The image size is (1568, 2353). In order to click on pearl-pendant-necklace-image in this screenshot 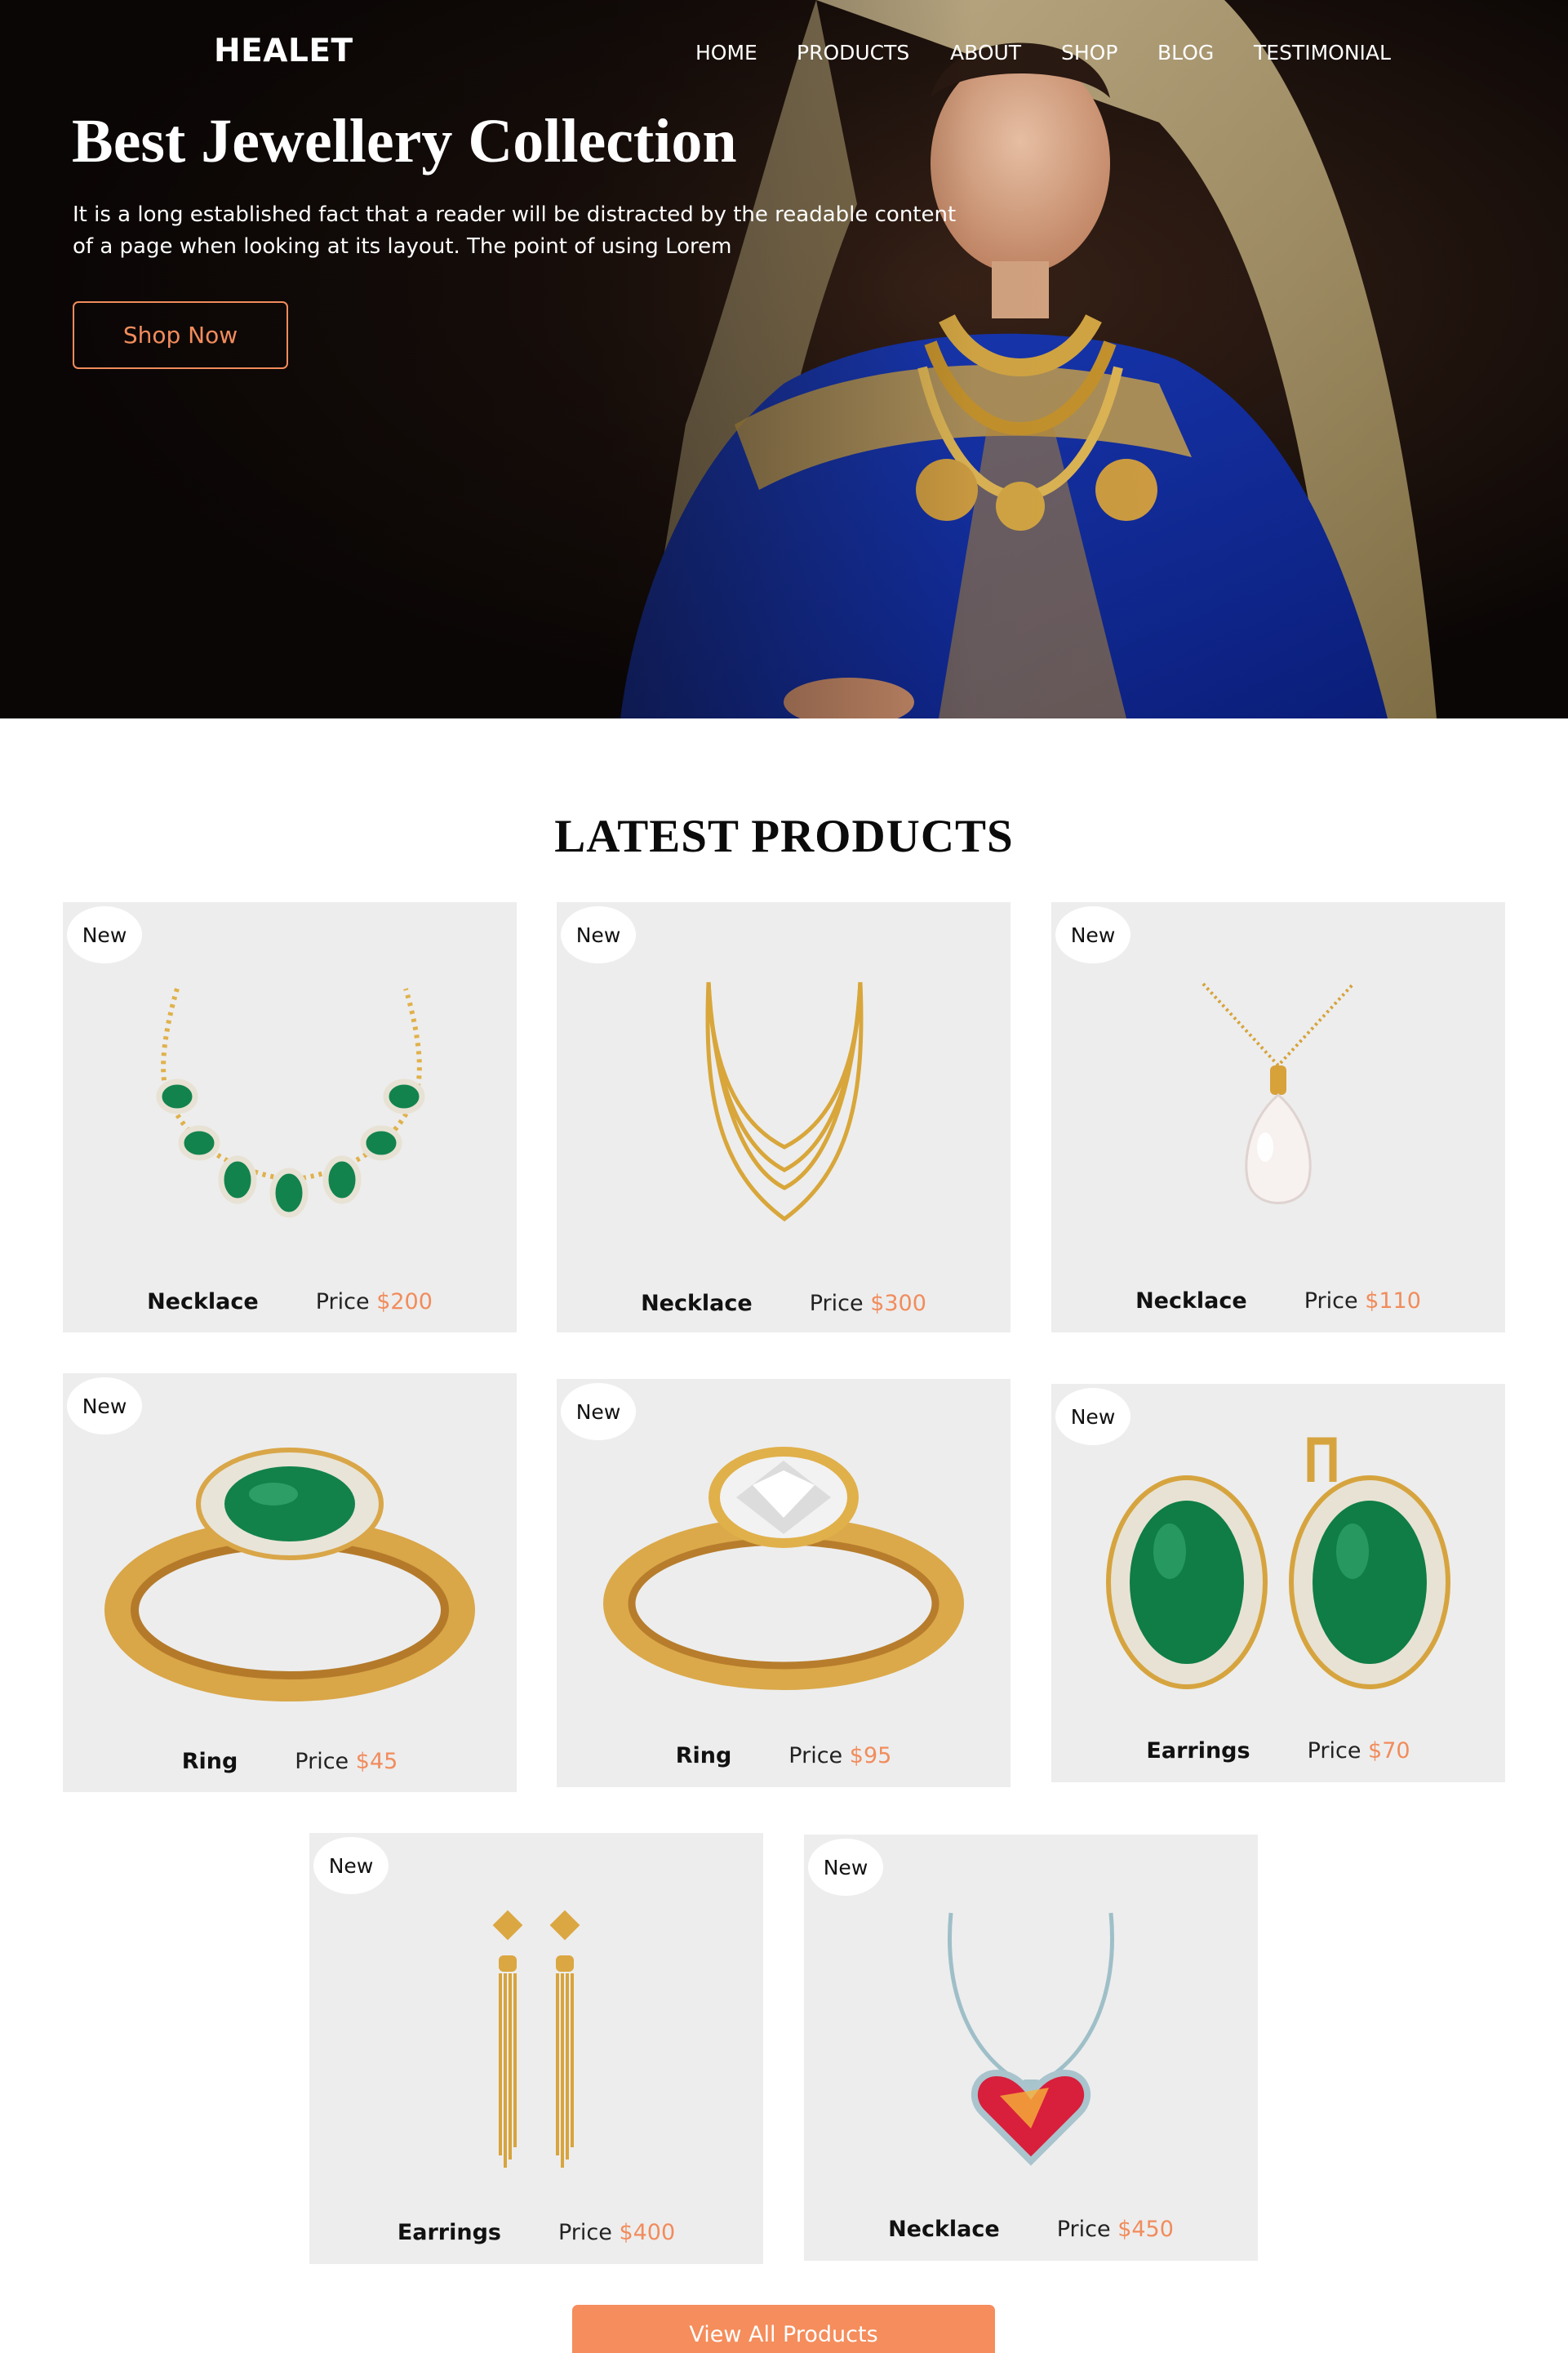, I will do `click(1279, 1093)`.